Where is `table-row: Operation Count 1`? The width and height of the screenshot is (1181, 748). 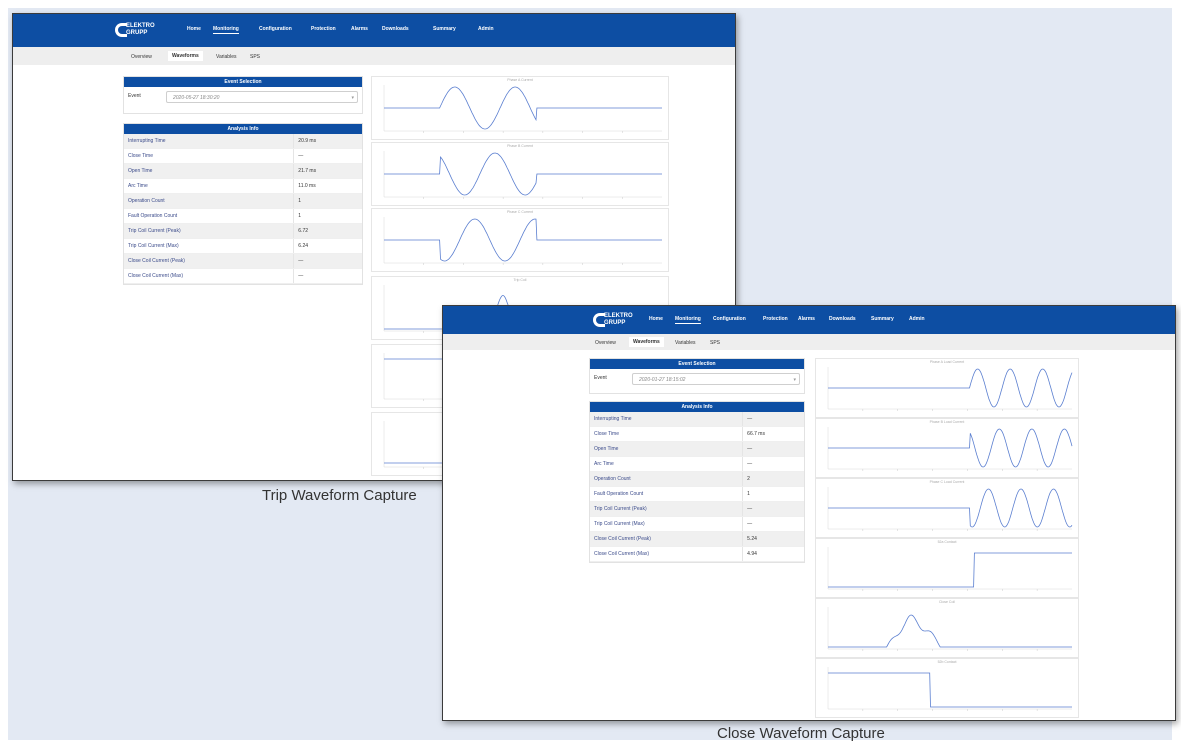 table-row: Operation Count 1 is located at coordinates (243, 201).